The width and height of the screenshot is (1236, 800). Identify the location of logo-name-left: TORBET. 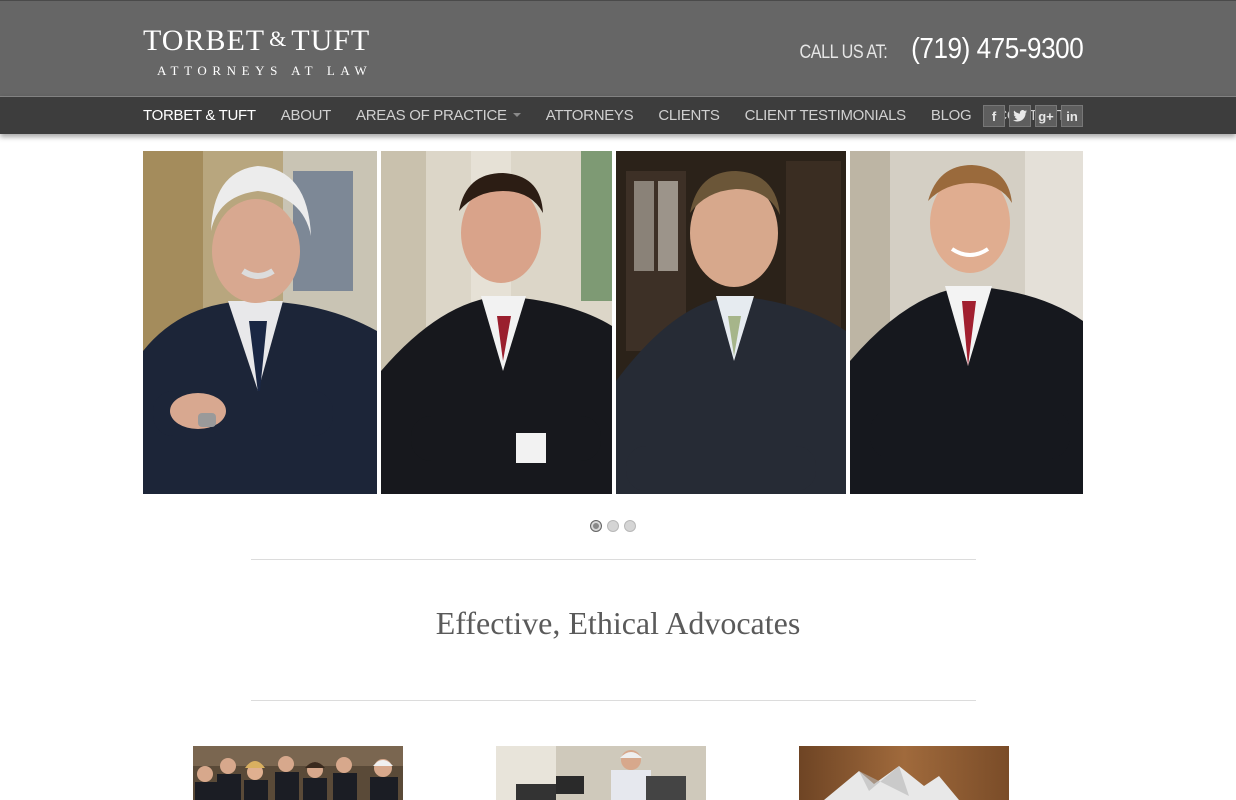
(204, 40).